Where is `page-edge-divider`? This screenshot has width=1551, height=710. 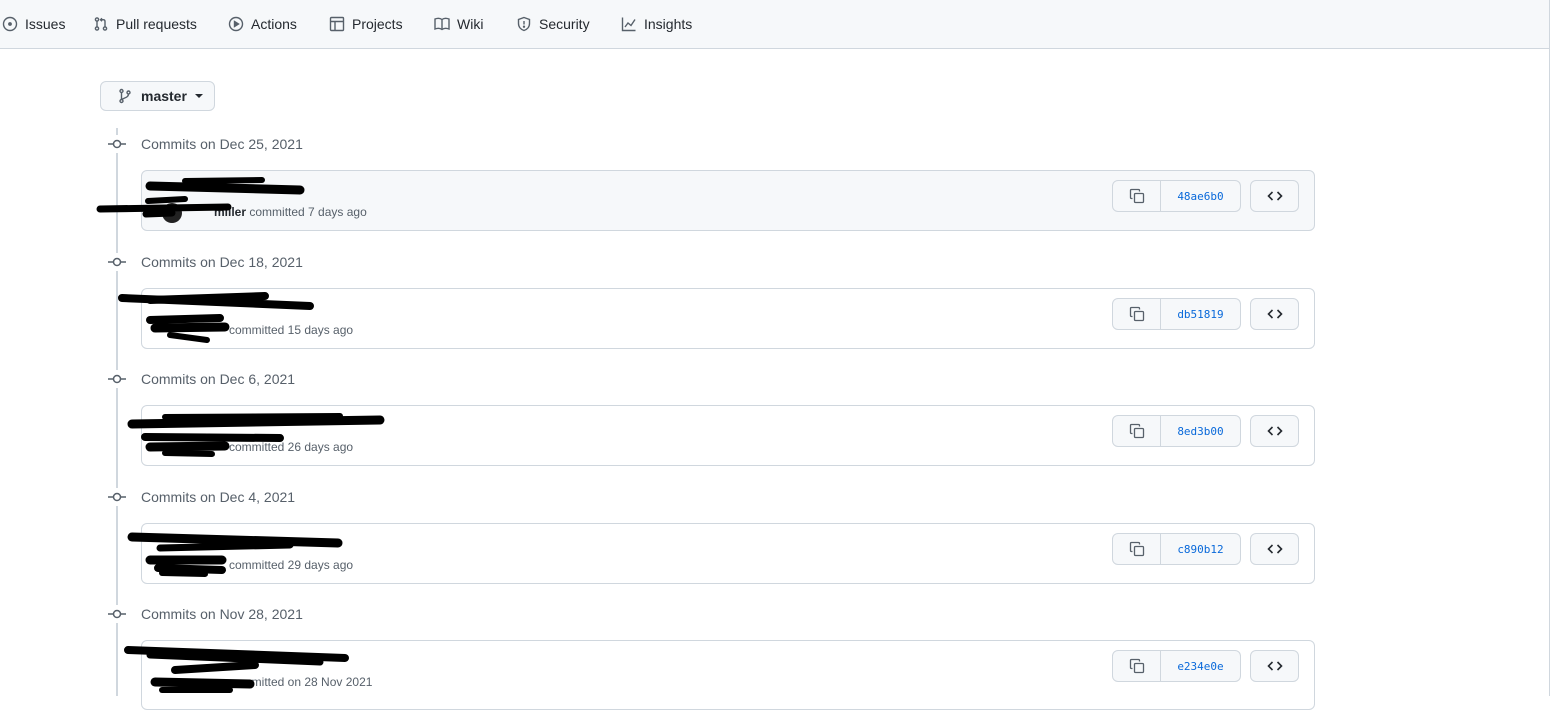 page-edge-divider is located at coordinates (1549, 348).